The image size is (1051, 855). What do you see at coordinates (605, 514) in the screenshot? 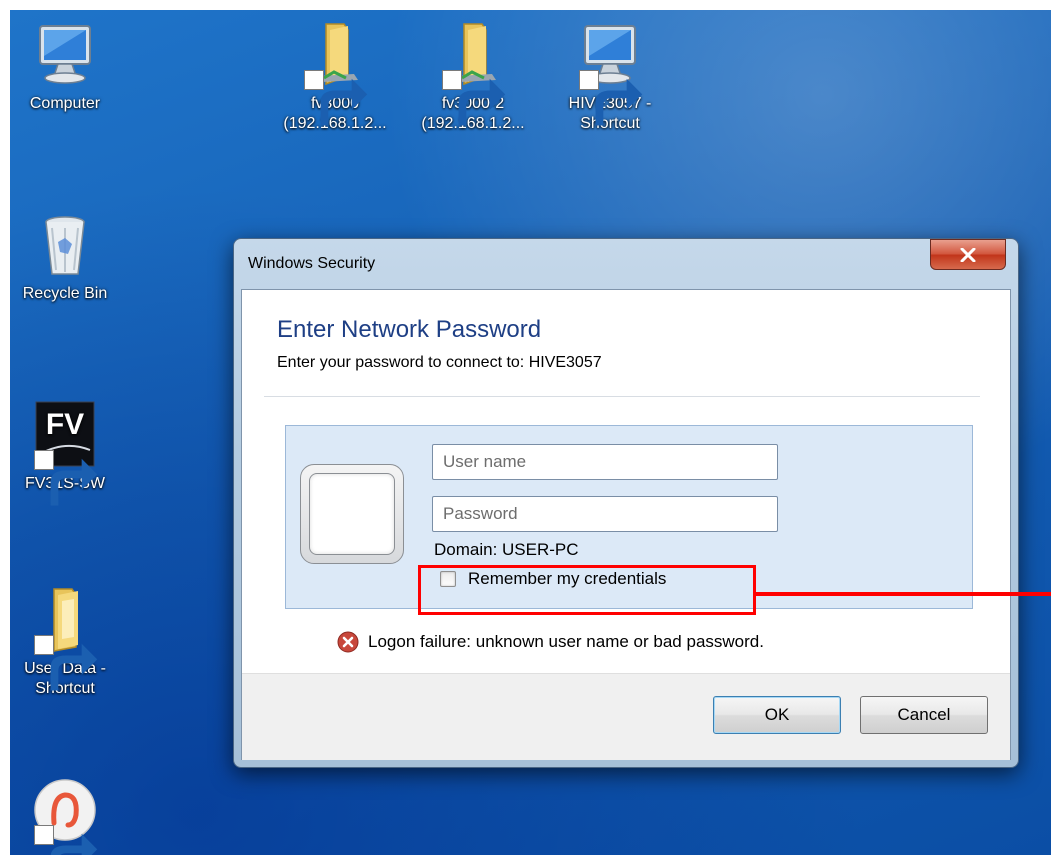
I see `password-input` at bounding box center [605, 514].